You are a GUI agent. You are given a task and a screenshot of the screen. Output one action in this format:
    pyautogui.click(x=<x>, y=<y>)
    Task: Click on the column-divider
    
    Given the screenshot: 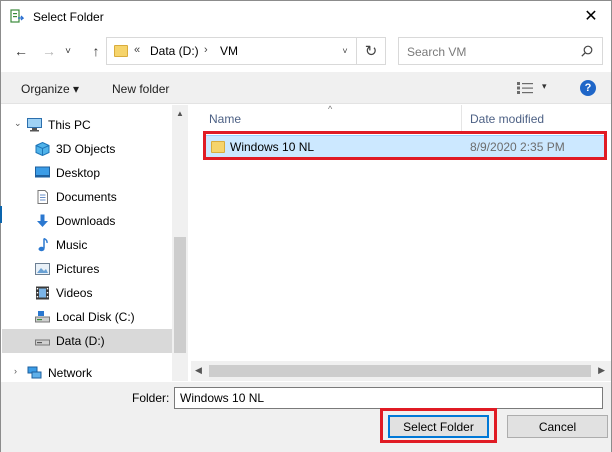 What is the action you would take?
    pyautogui.click(x=461, y=118)
    